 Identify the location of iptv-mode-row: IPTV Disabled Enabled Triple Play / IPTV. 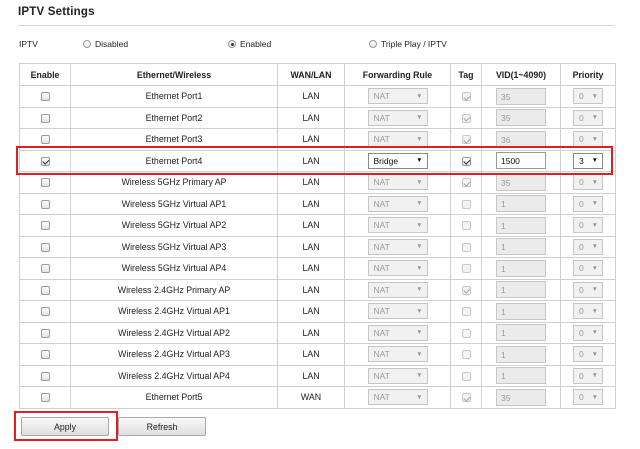
(320, 45).